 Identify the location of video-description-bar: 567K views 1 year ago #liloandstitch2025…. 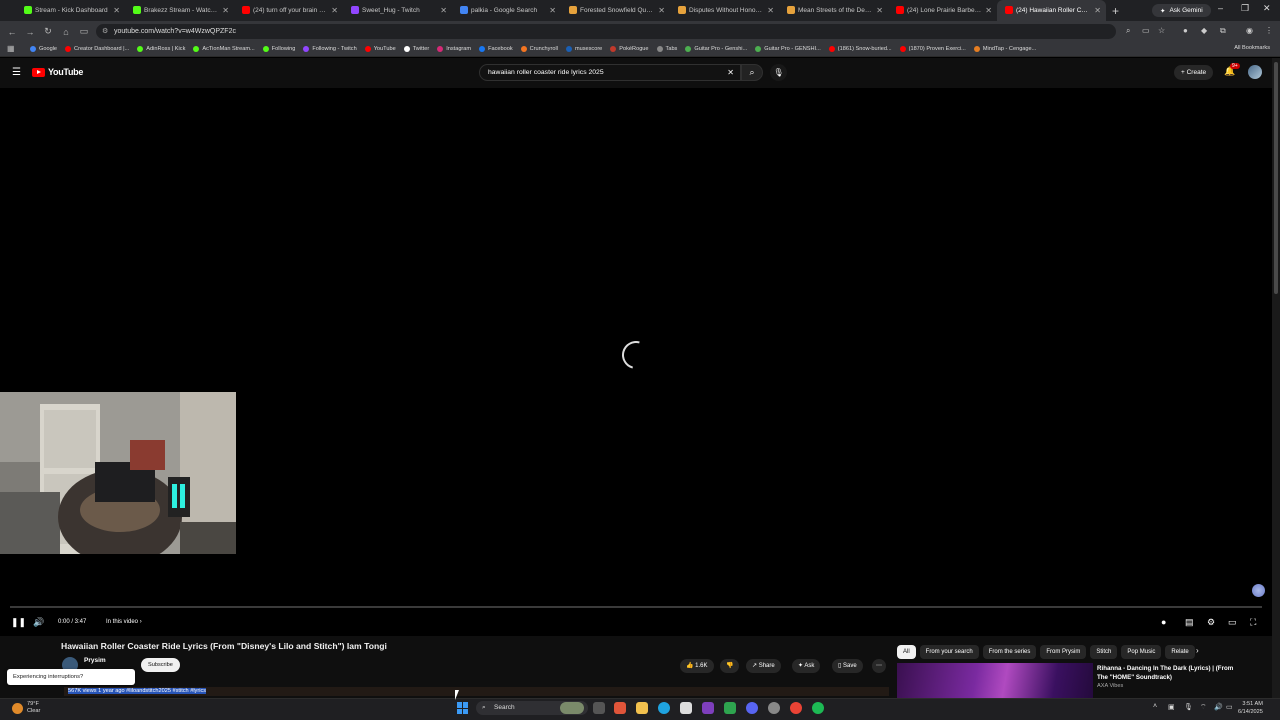
(476, 691).